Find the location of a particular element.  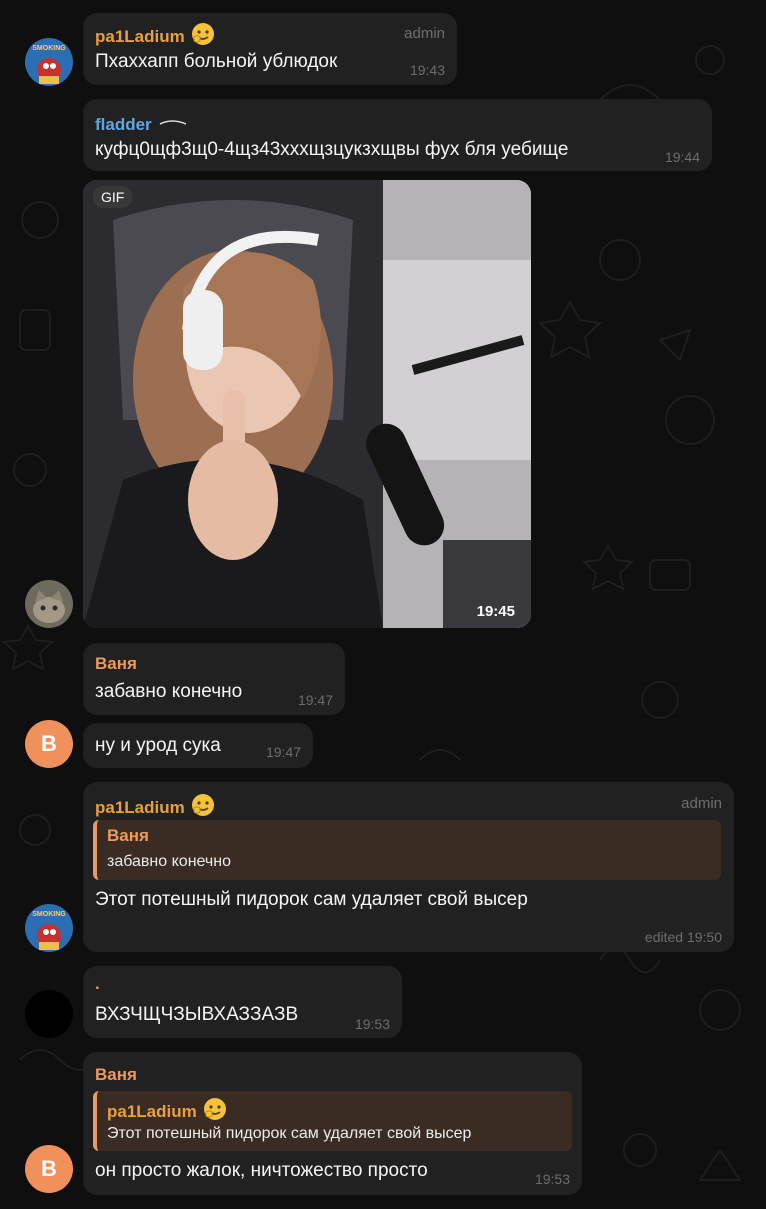

message-time: 19:43 is located at coordinates (427, 70).